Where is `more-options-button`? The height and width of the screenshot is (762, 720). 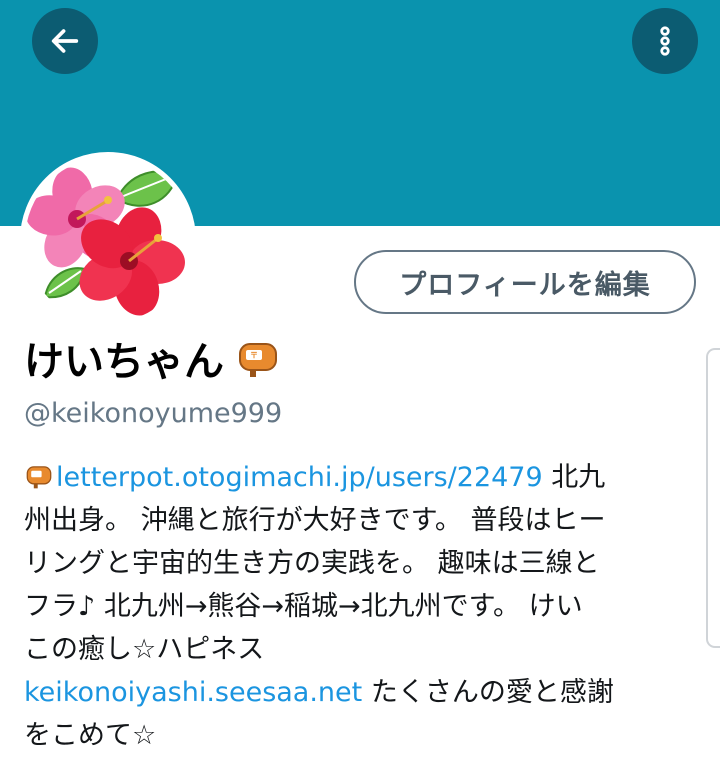
more-options-button is located at coordinates (665, 41).